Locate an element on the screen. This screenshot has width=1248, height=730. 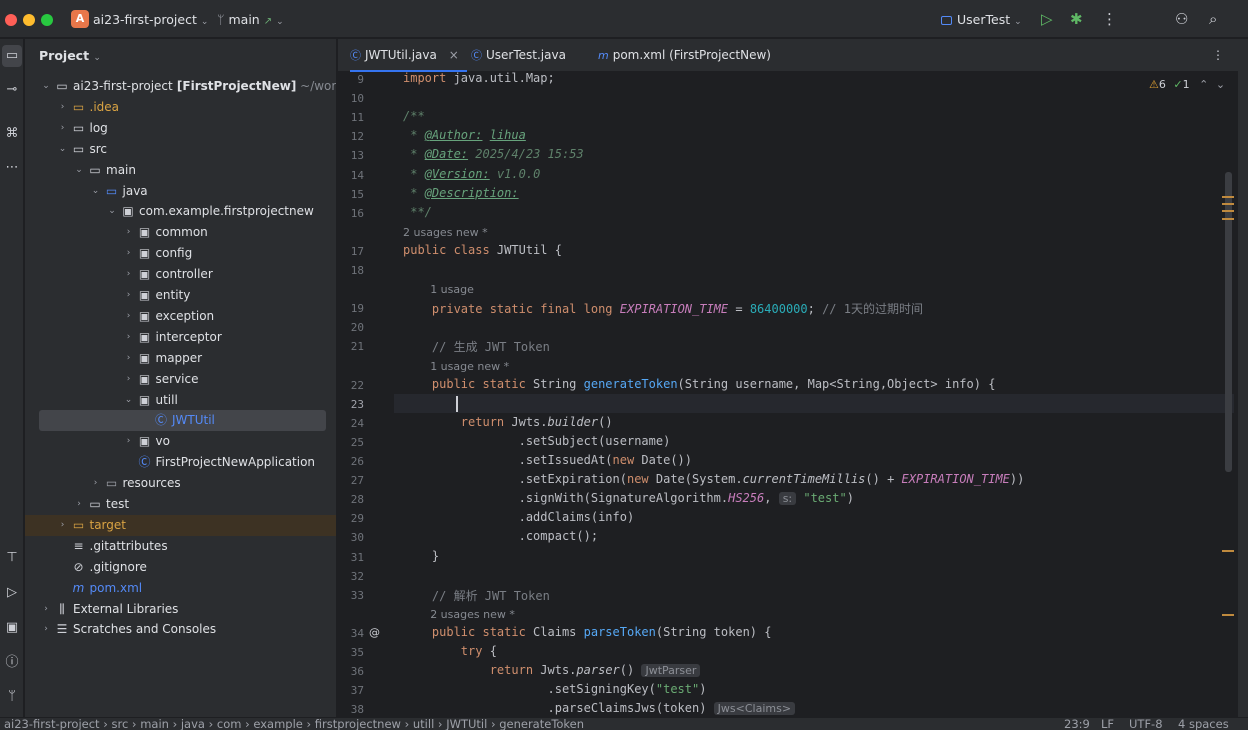
tree-item: › ▣ mapper is located at coordinates (180, 358).